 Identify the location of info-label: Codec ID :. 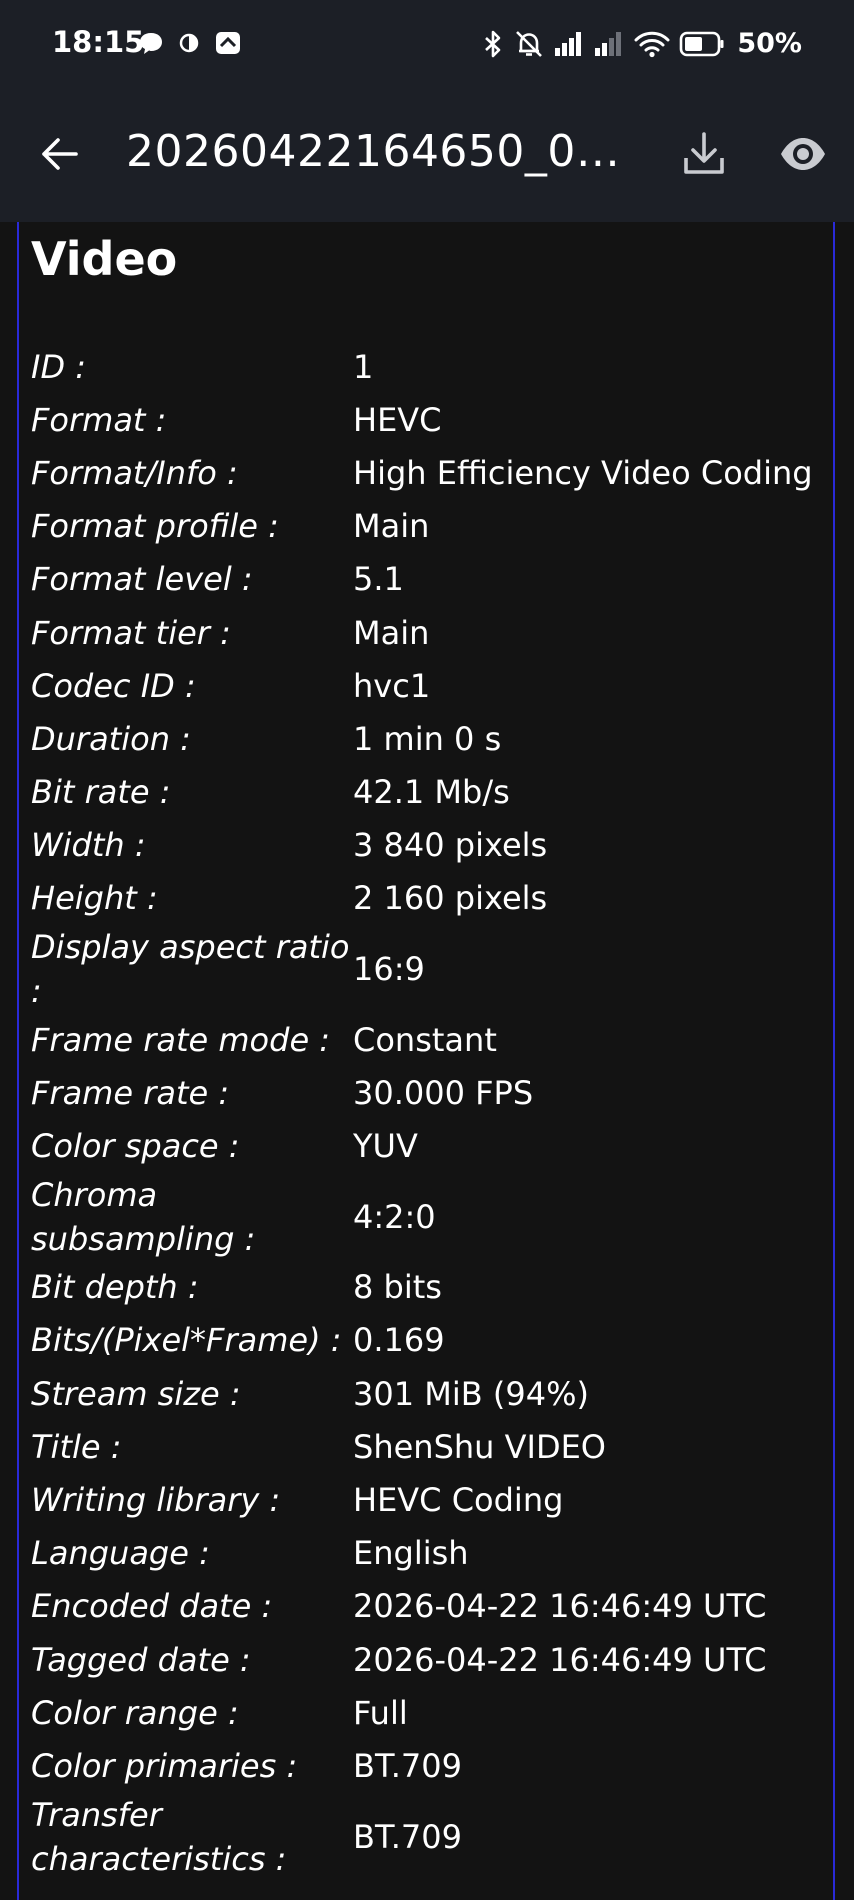
(113, 685).